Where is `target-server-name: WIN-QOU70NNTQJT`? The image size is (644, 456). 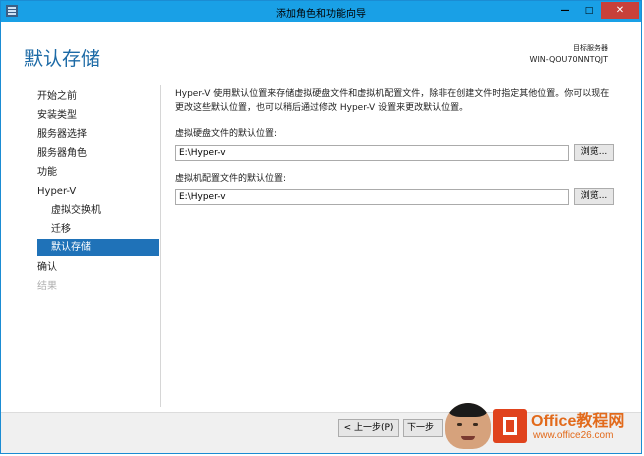 target-server-name: WIN-QOU70NNTQJT is located at coordinates (568, 59).